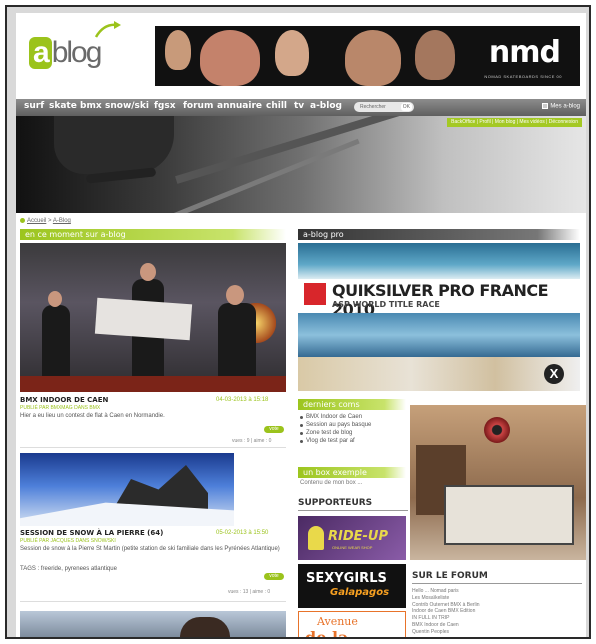 Image resolution: width=596 pixels, height=644 pixels. What do you see at coordinates (127, 106) in the screenshot?
I see `nav-item-snow-ski: snow/ski` at bounding box center [127, 106].